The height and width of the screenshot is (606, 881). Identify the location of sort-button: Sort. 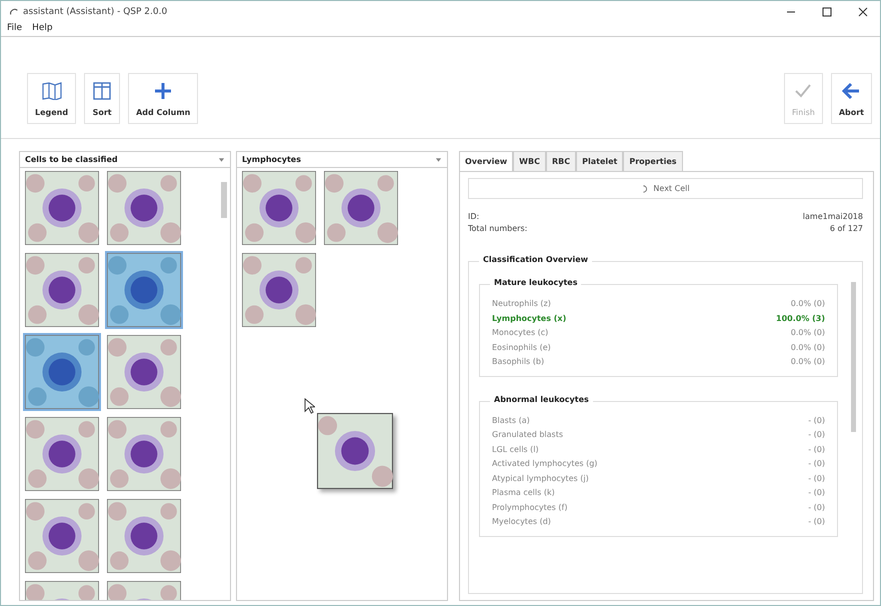
(102, 98).